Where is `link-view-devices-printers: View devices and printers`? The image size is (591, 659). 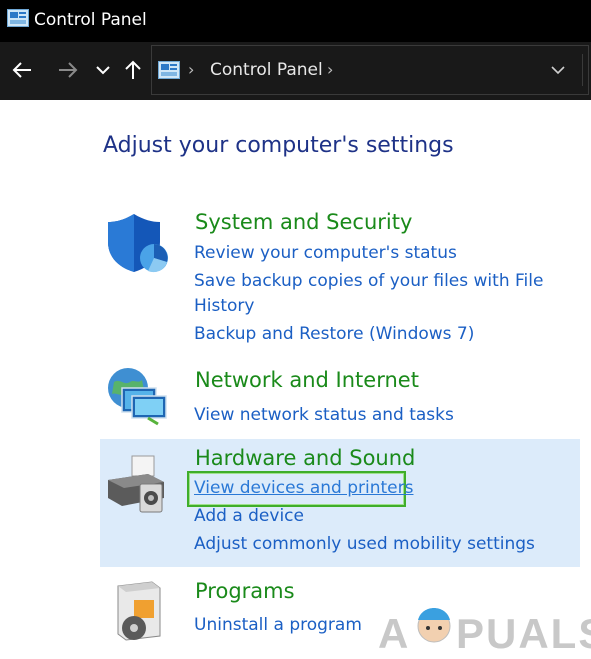 link-view-devices-printers: View devices and printers is located at coordinates (303, 488).